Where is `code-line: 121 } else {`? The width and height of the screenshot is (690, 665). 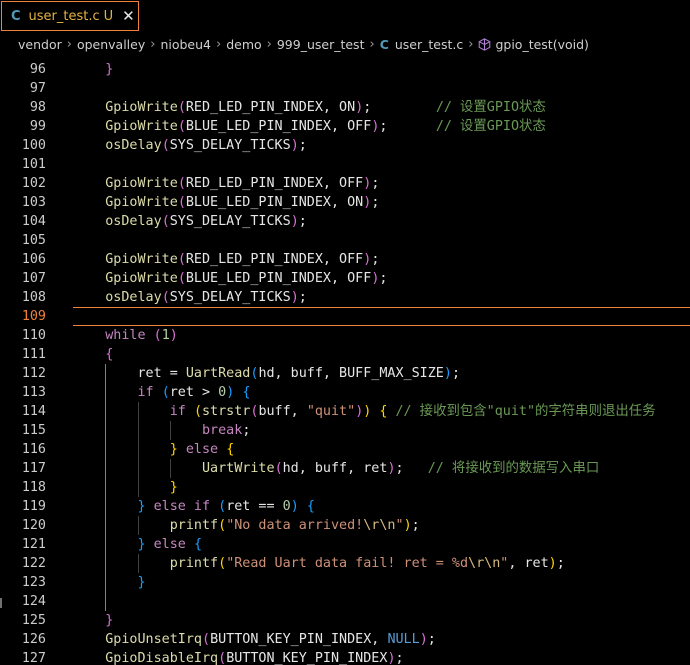
code-line: 121 } else { is located at coordinates (345, 544).